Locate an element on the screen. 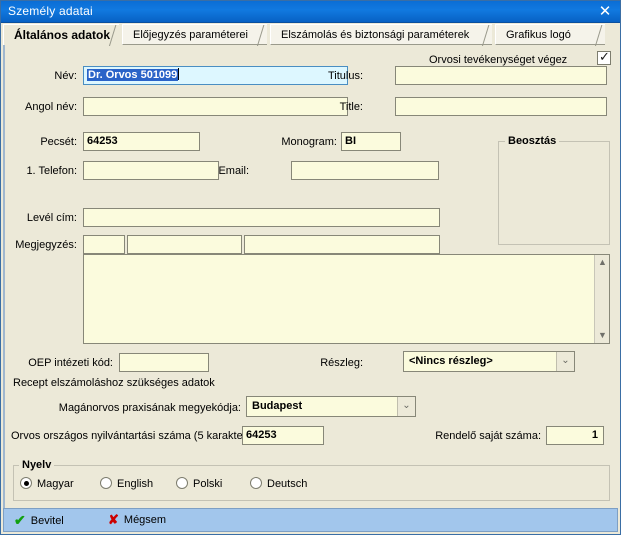 This screenshot has height=535, width=621. doctor-activity-checkbox: ✓ is located at coordinates (604, 57).